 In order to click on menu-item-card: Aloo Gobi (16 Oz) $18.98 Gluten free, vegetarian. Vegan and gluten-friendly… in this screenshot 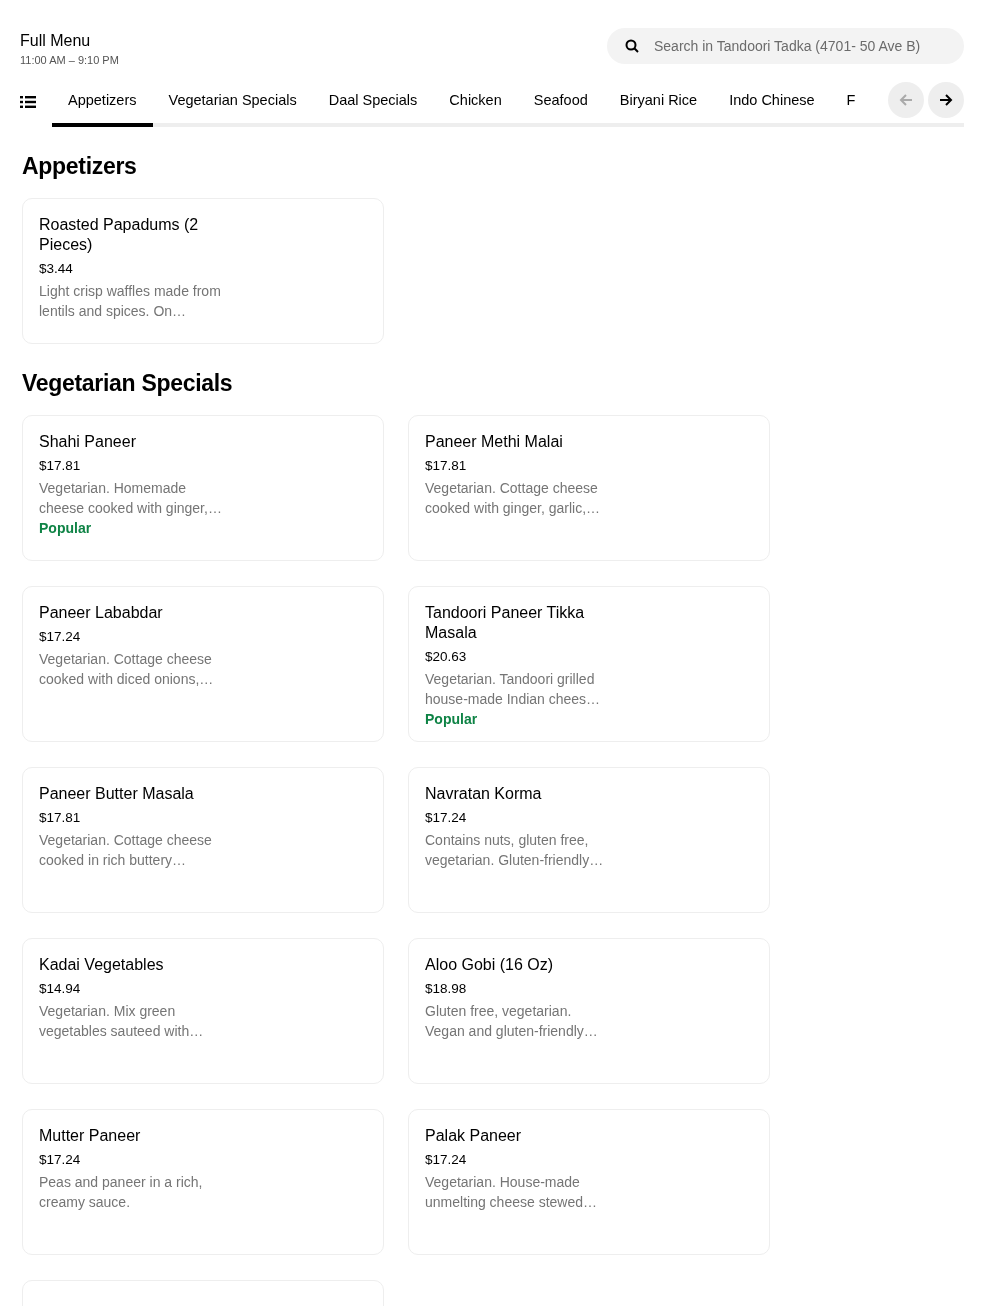, I will do `click(589, 1011)`.